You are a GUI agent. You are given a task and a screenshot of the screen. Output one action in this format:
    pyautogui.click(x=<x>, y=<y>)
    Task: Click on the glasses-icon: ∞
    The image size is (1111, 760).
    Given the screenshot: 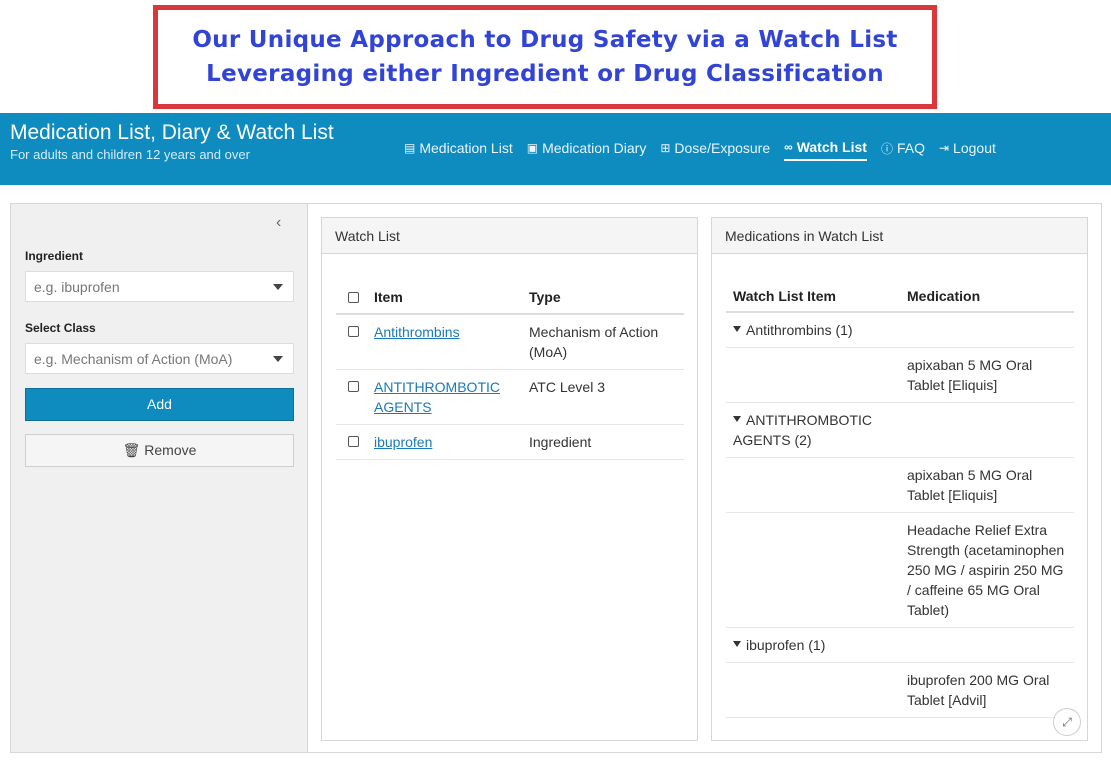 What is the action you would take?
    pyautogui.click(x=788, y=147)
    